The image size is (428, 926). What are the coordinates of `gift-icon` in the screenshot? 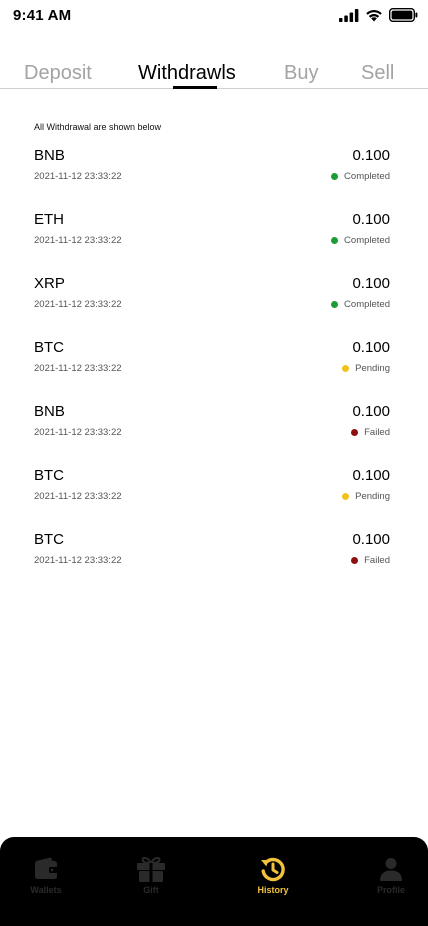 It's located at (151, 869).